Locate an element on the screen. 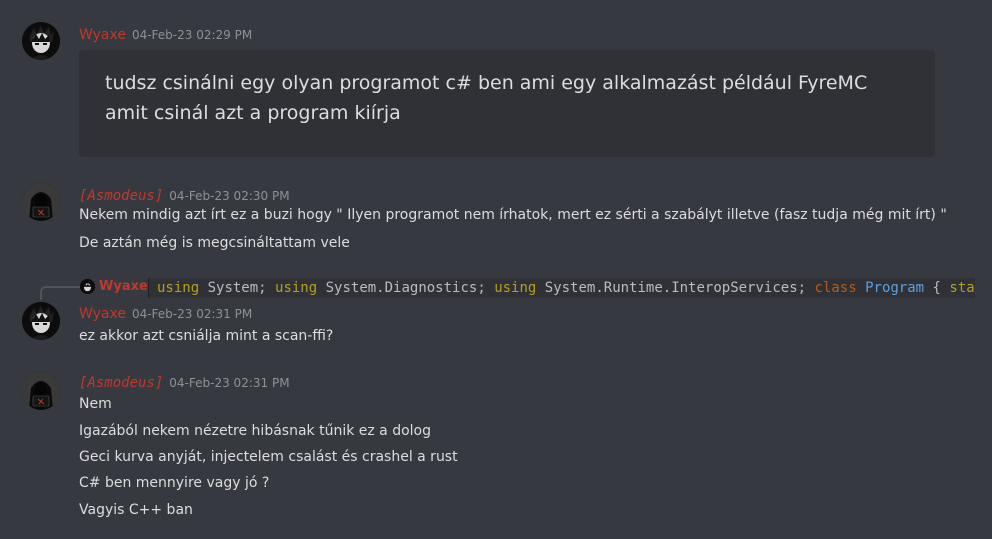  message-text-line: De aztán még is megcsináltattam vele is located at coordinates (214, 243).